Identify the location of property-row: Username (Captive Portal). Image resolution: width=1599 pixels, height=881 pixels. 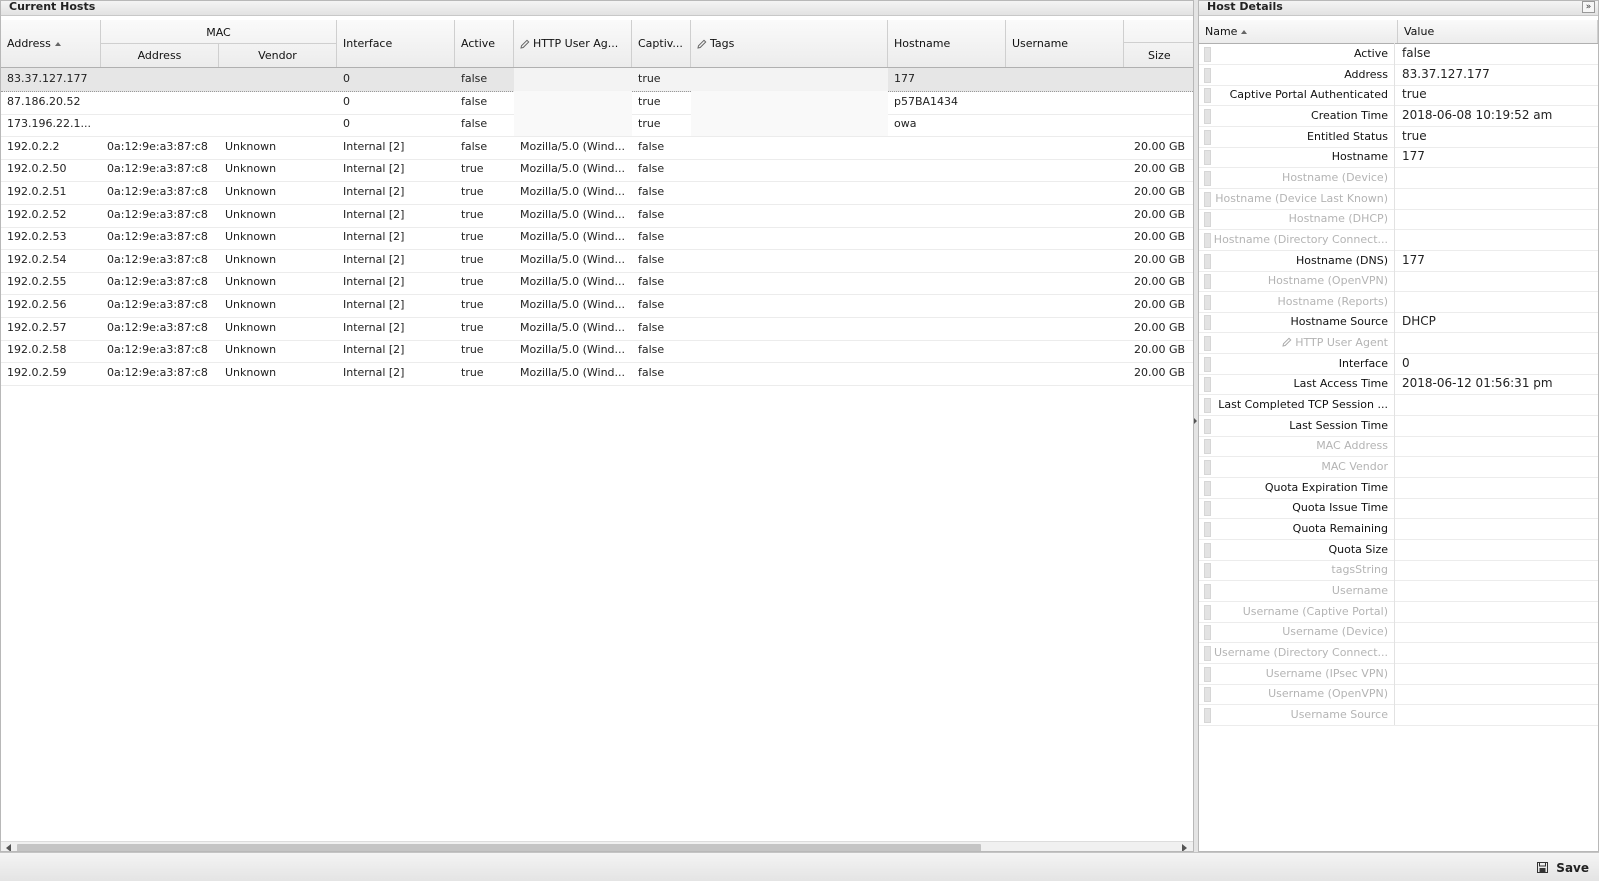
(1398, 611).